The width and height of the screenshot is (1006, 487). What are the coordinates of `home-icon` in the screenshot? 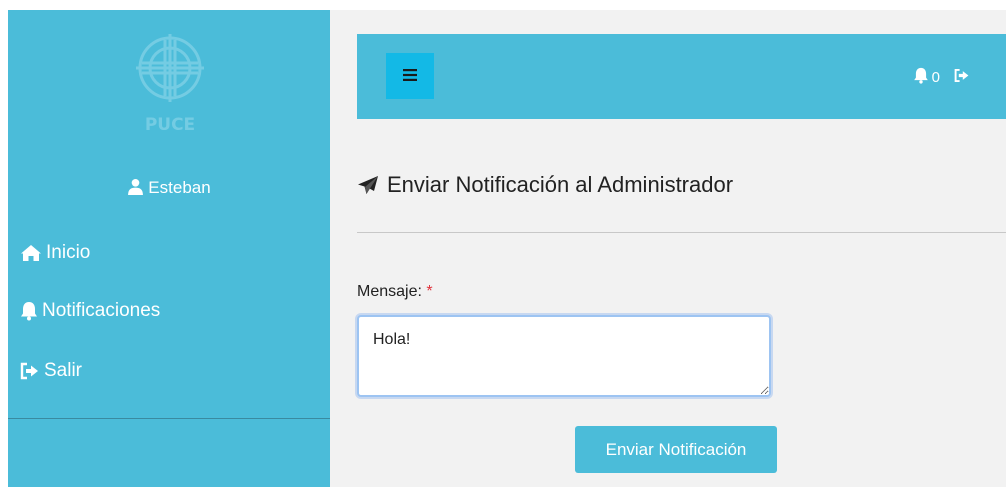 It's located at (31, 253).